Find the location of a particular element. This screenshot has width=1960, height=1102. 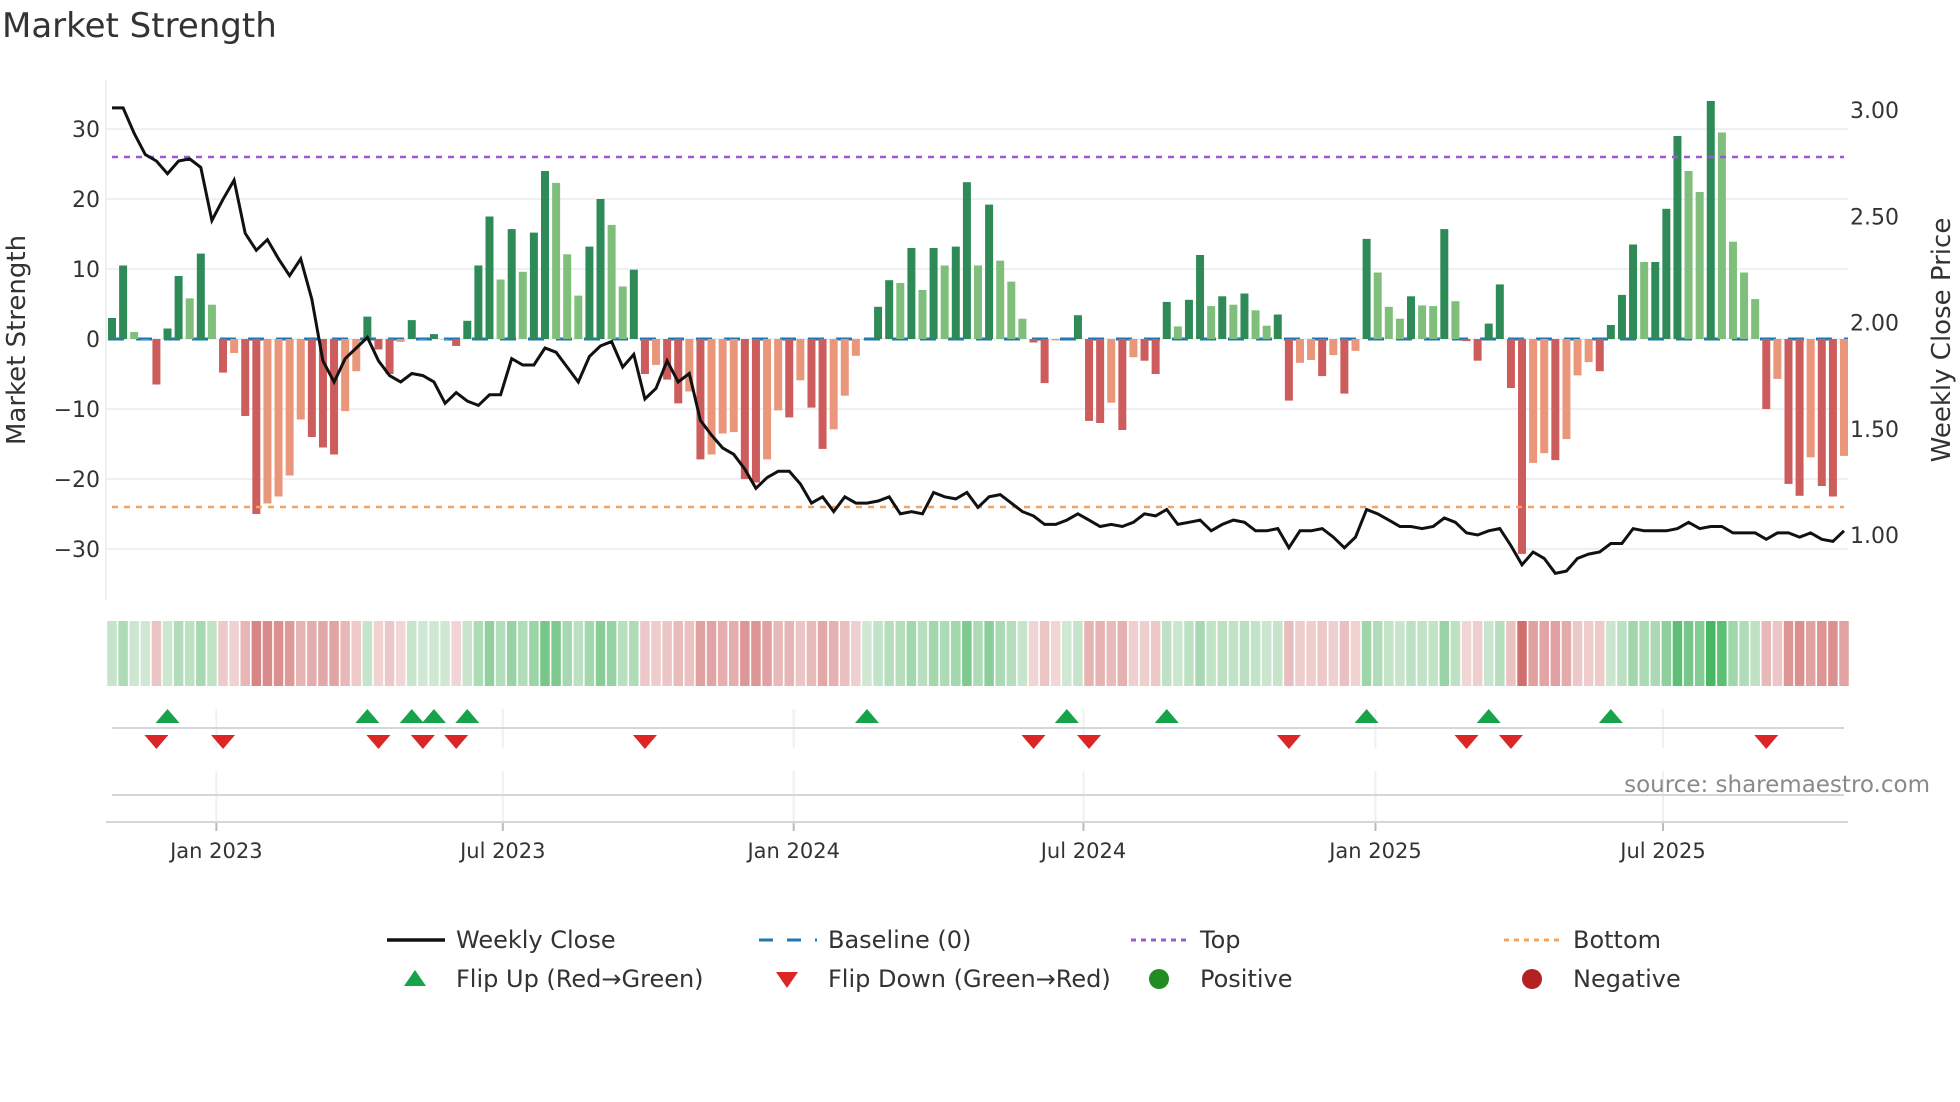

legend-item: Bottom is located at coordinates (1582, 940).